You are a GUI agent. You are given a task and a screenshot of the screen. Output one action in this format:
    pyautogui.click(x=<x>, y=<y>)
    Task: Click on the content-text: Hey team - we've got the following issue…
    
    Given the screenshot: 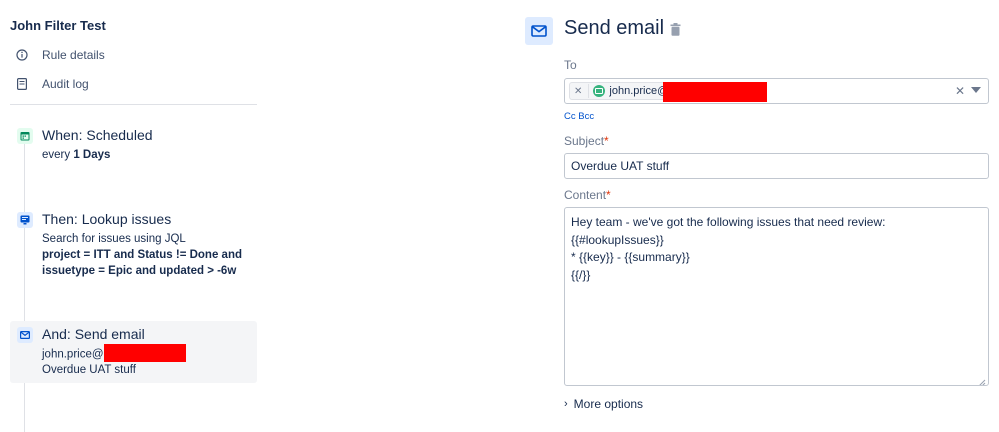 What is the action you would take?
    pyautogui.click(x=728, y=248)
    